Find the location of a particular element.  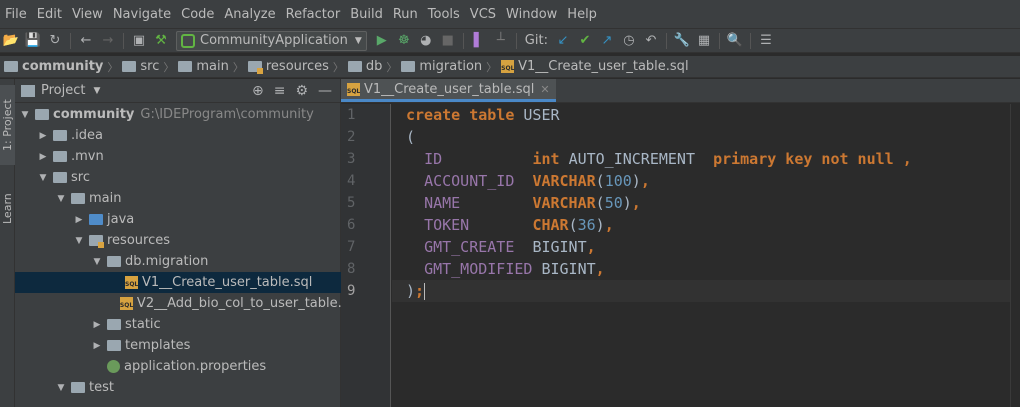

search-icon: 🔍 is located at coordinates (735, 41).